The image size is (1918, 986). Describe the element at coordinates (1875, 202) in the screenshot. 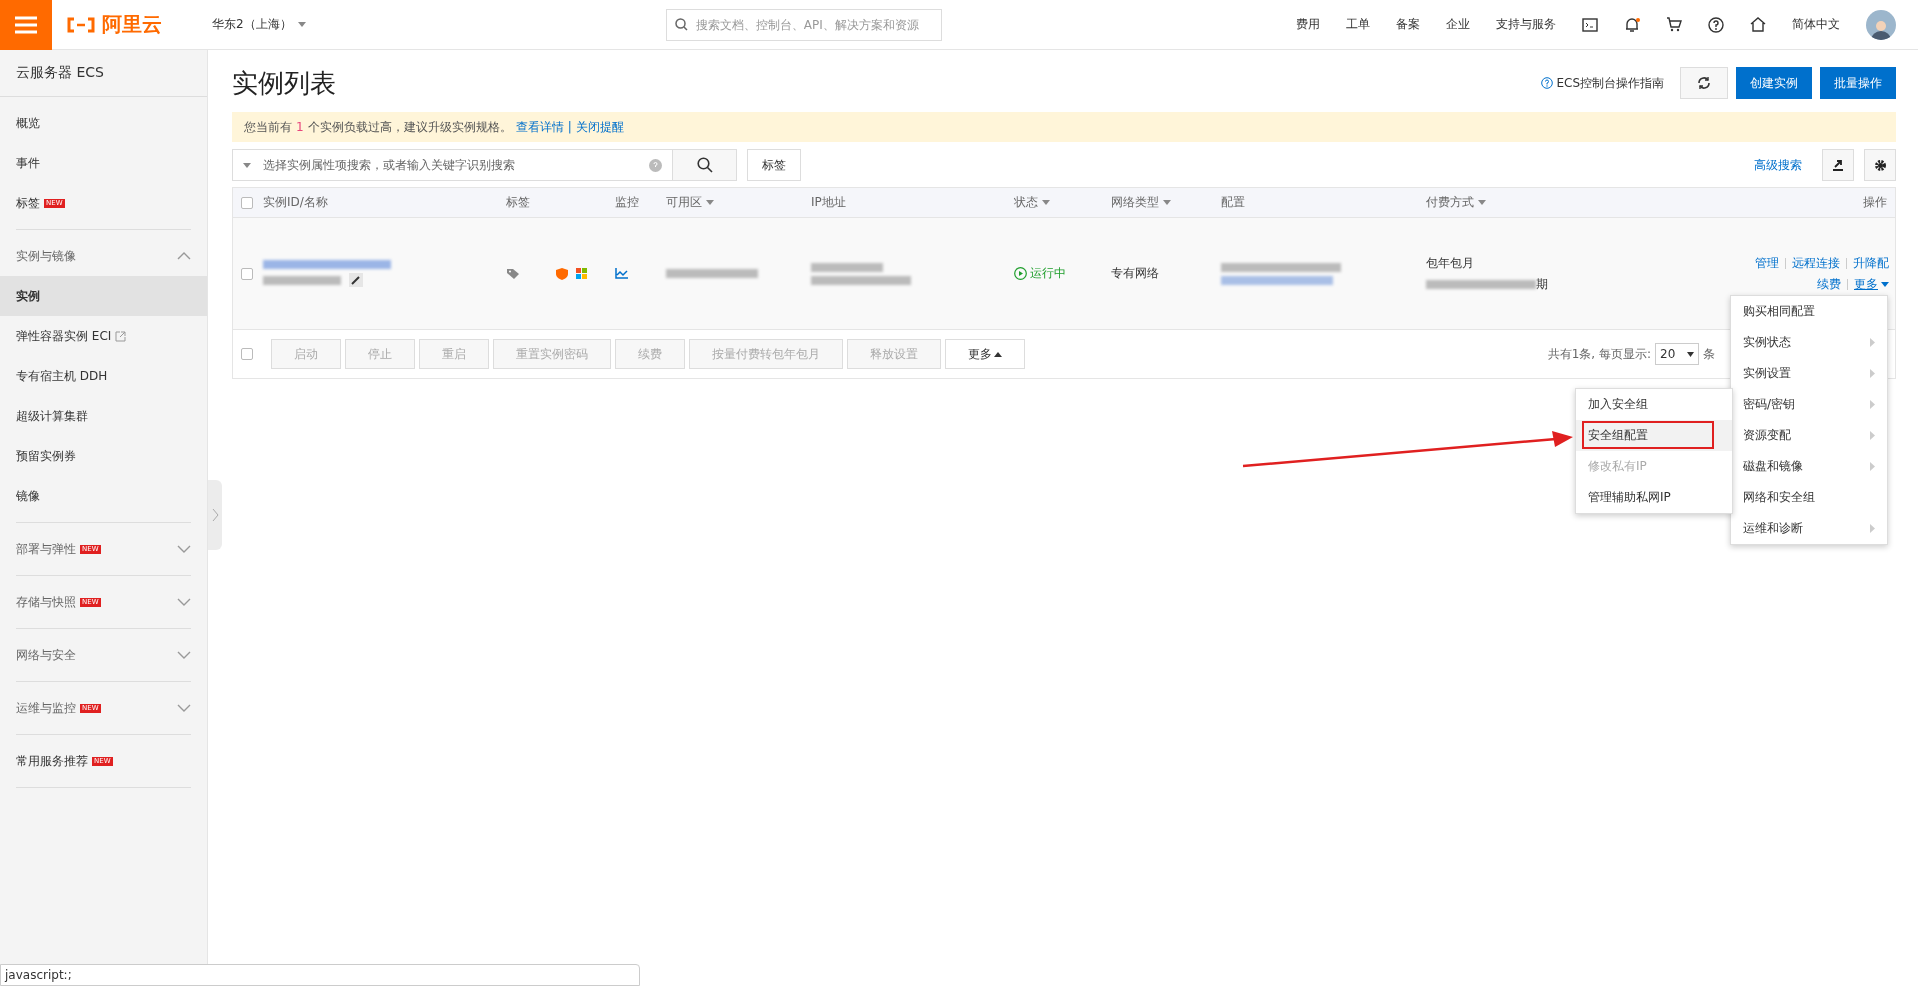

I see `column-header: 操作` at that location.